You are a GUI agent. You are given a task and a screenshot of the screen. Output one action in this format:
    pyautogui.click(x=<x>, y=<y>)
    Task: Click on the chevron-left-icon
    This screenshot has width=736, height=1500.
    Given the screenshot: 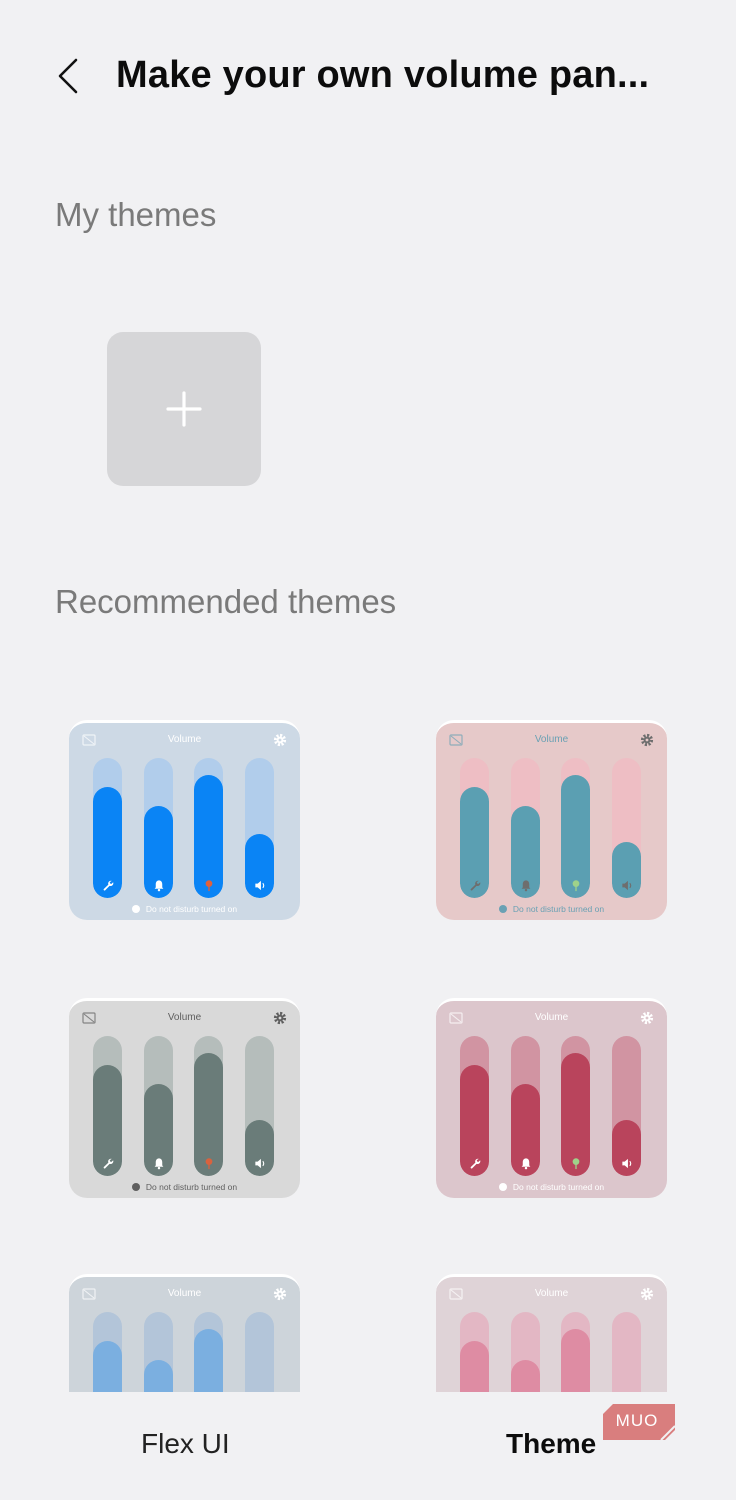 What is the action you would take?
    pyautogui.click(x=68, y=76)
    